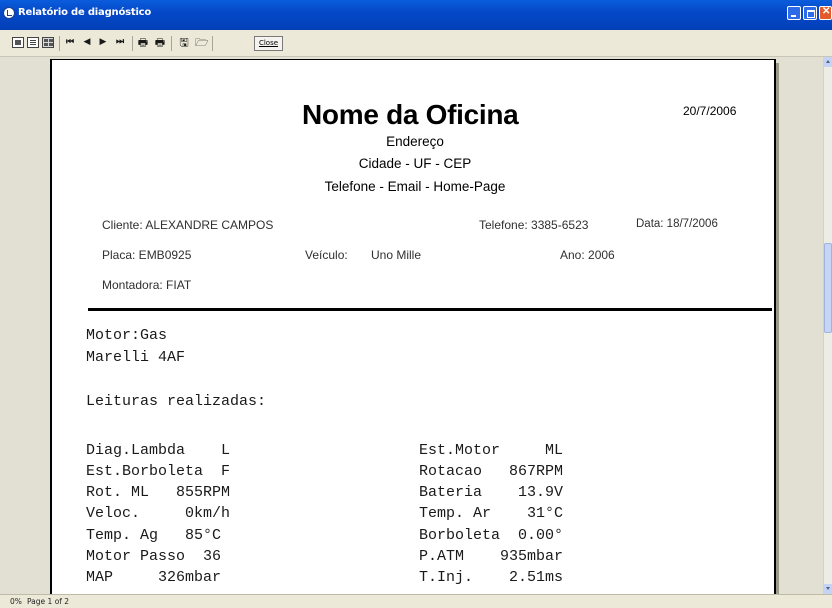  Describe the element at coordinates (158, 492) in the screenshot. I see `reading-left: Rot. ML 855RPM` at that location.